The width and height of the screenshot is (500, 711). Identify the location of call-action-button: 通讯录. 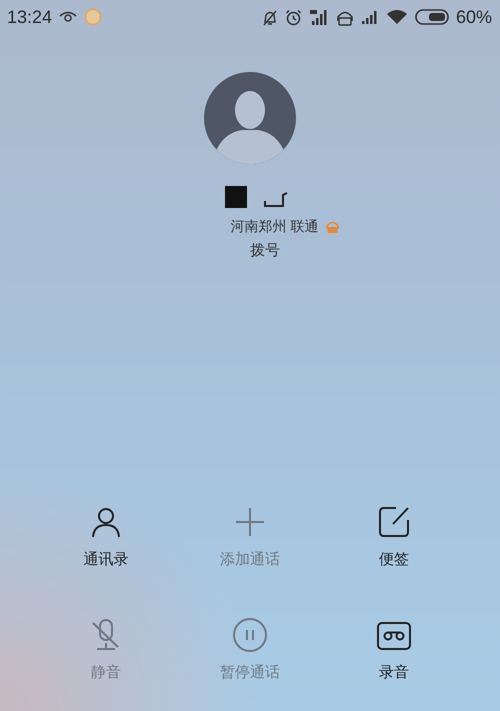
(106, 536).